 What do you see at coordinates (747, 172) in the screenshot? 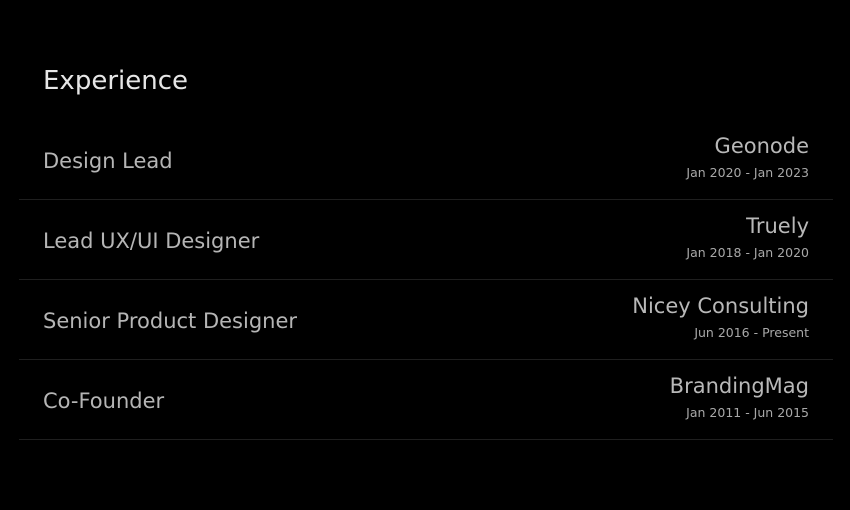
I see `date-range: Jan 2020 - Jan 2023` at bounding box center [747, 172].